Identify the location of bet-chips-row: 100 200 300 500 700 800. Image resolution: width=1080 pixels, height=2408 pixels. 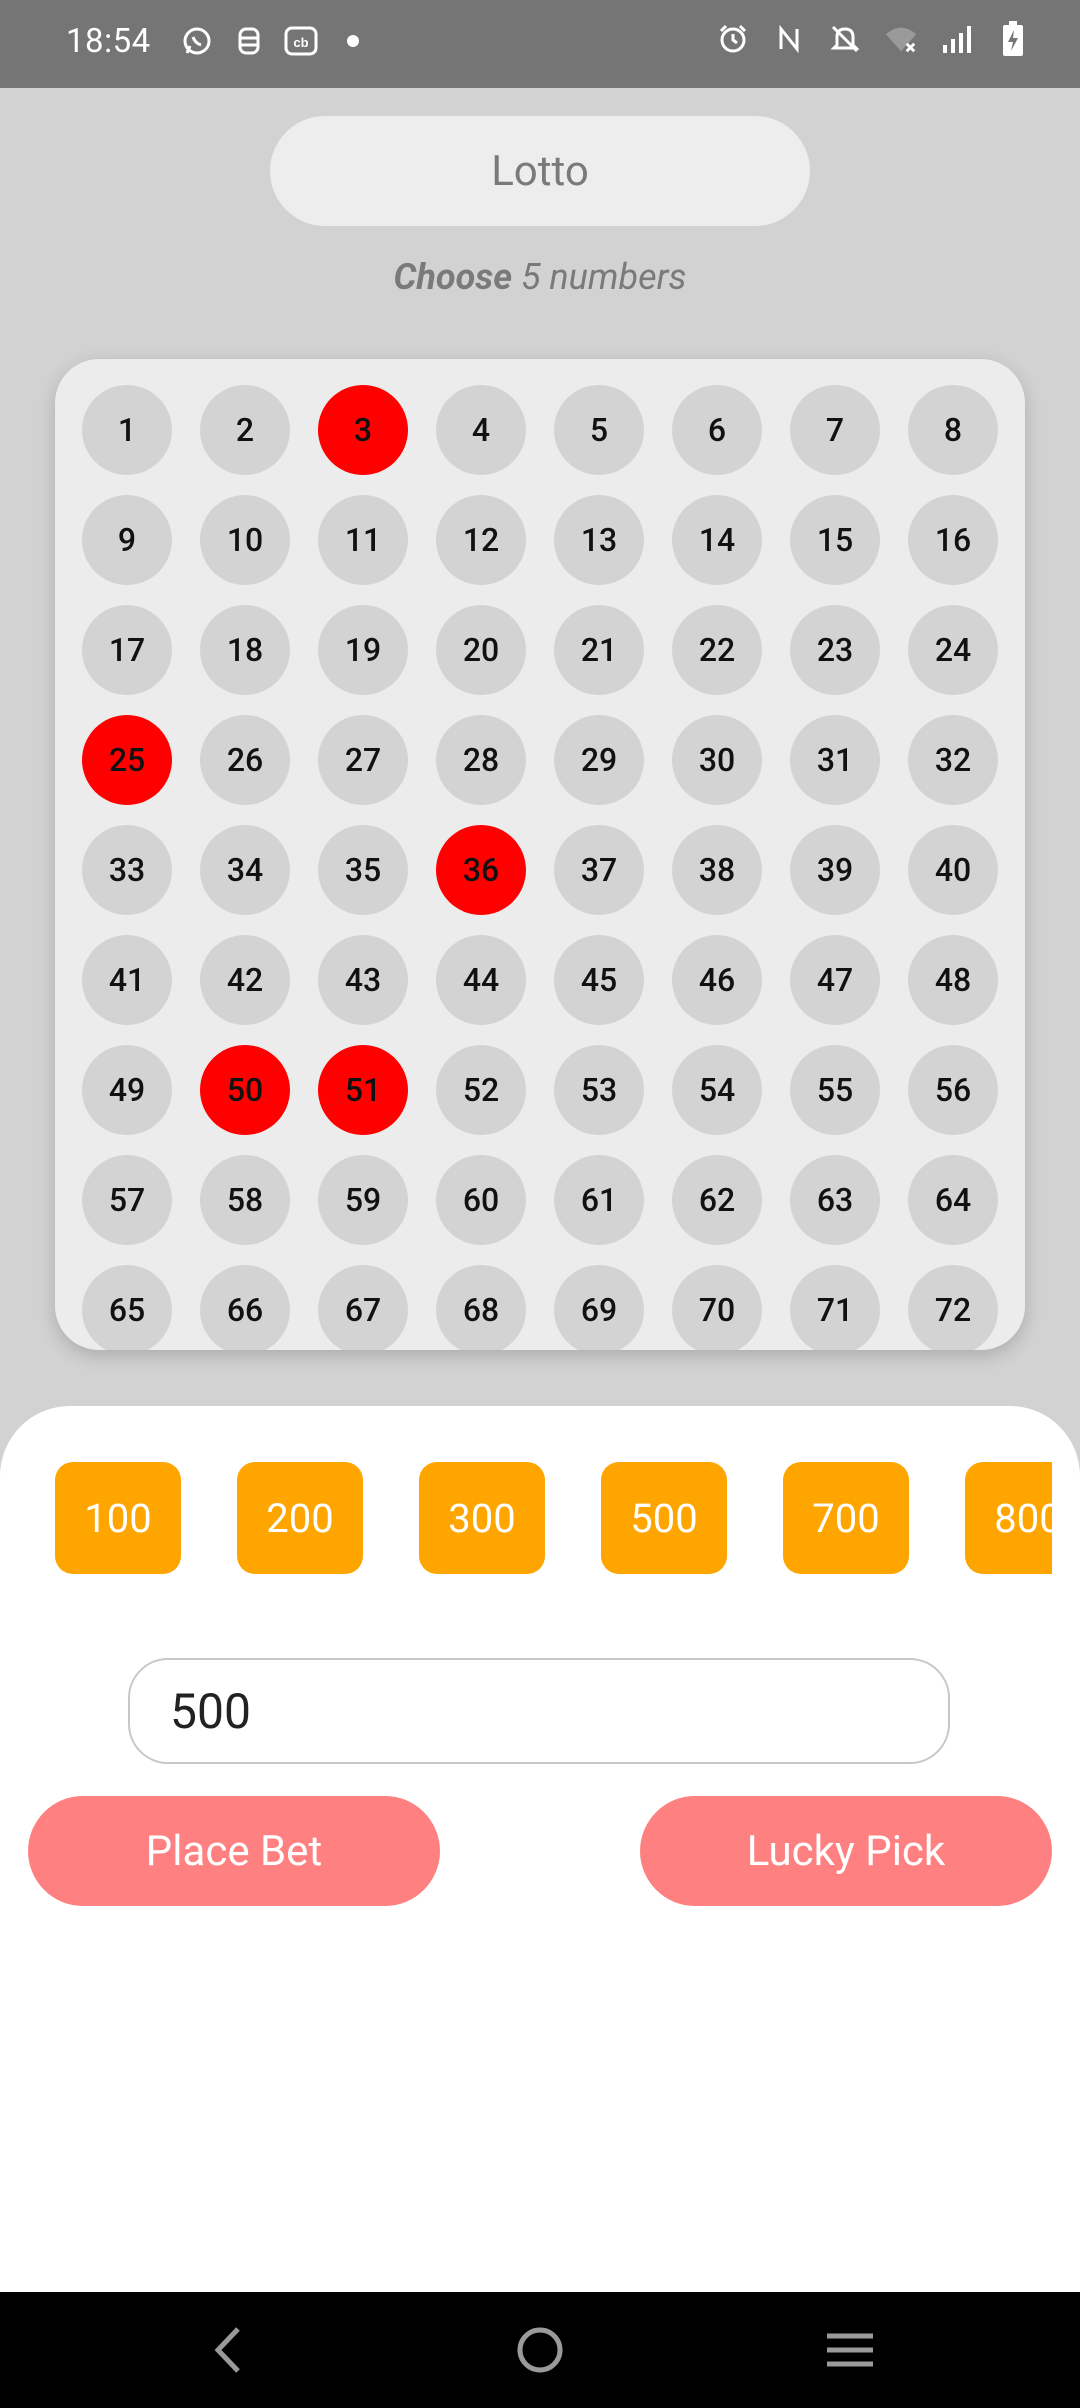
(526, 1520).